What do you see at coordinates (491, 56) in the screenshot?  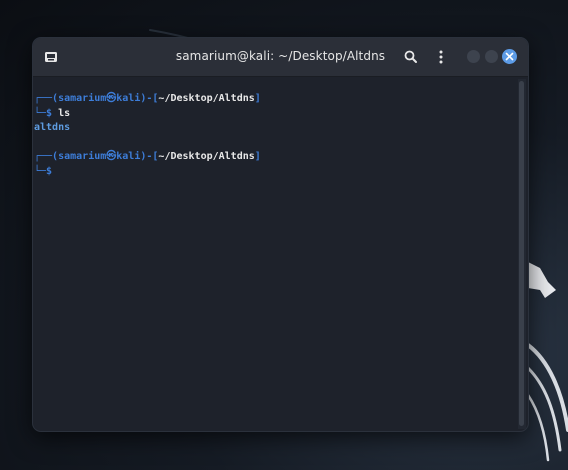 I see `maximize-button` at bounding box center [491, 56].